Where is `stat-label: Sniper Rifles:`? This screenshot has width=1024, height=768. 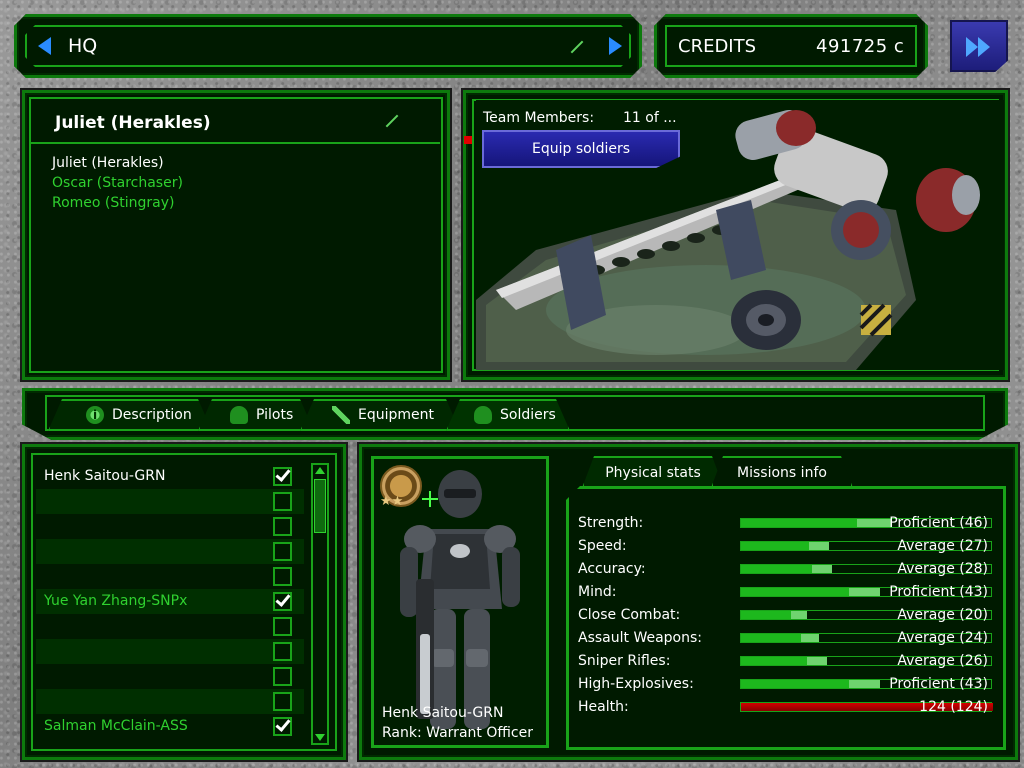 stat-label: Sniper Rifles: is located at coordinates (624, 661).